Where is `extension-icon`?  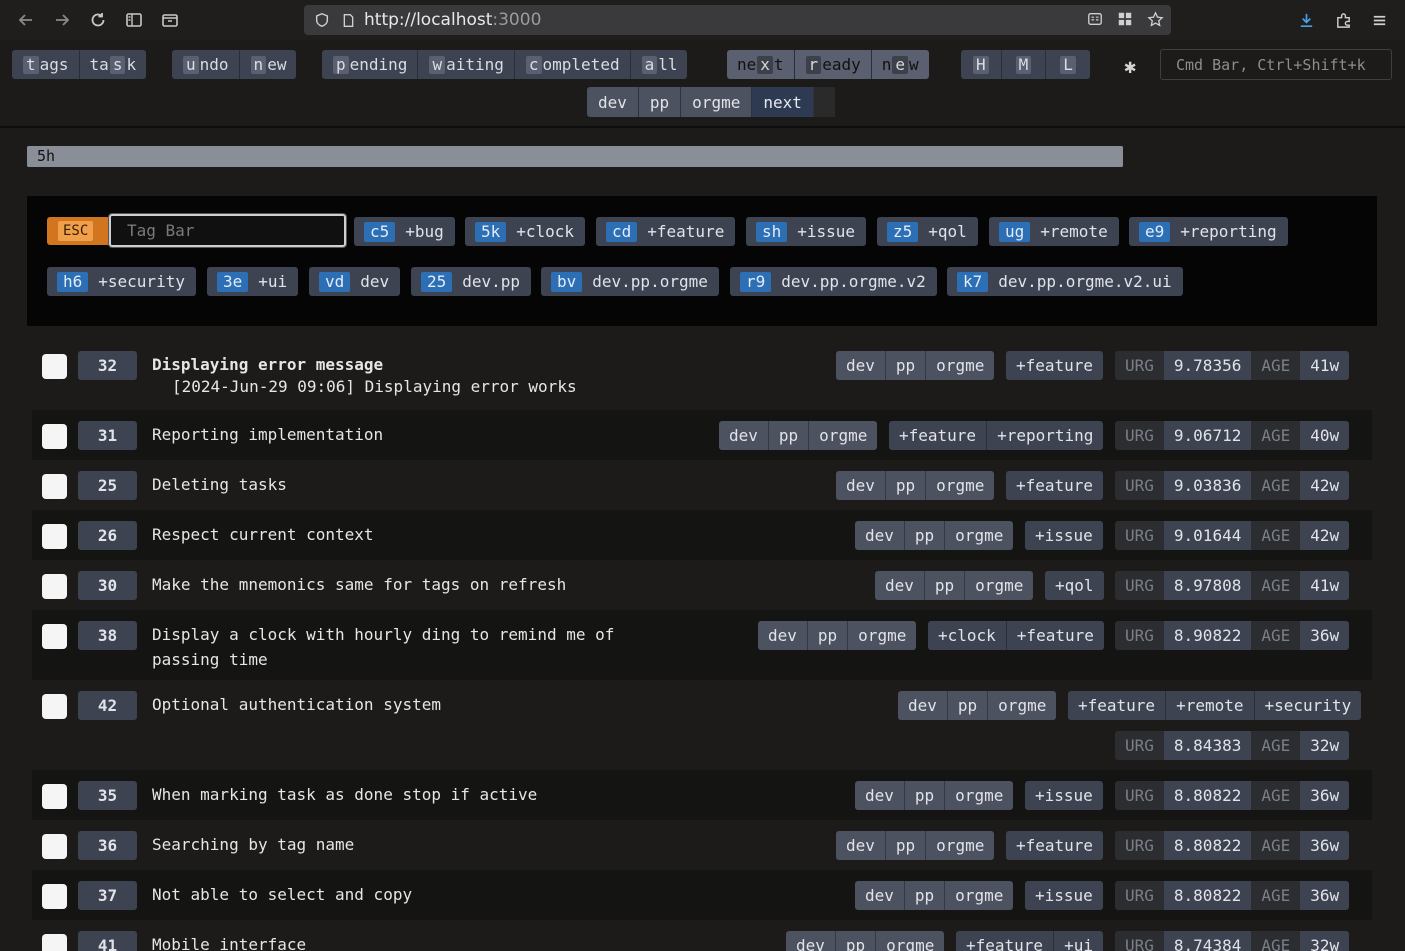 extension-icon is located at coordinates (1343, 20).